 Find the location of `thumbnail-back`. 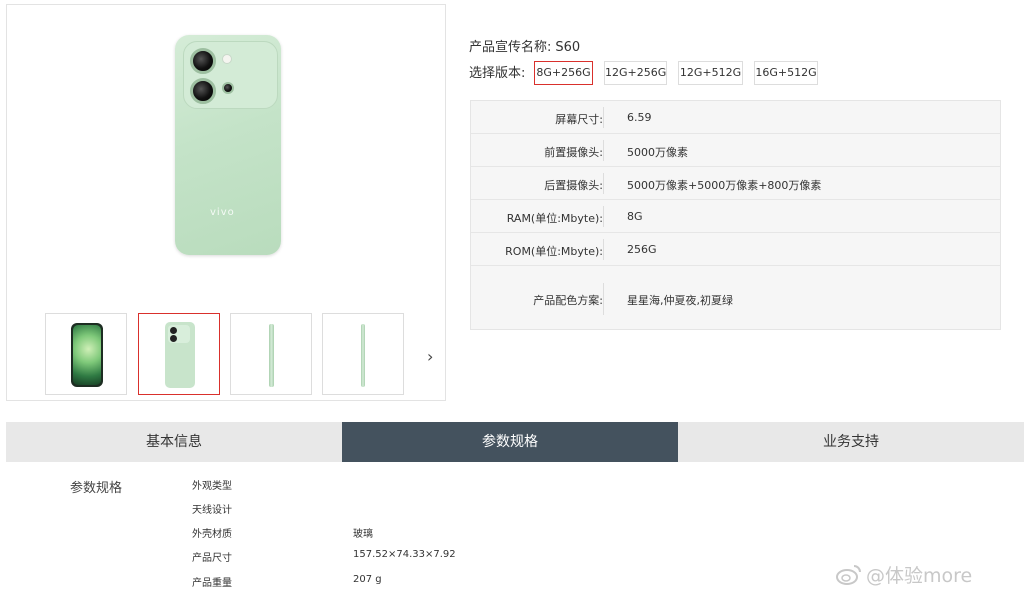

thumbnail-back is located at coordinates (179, 354).